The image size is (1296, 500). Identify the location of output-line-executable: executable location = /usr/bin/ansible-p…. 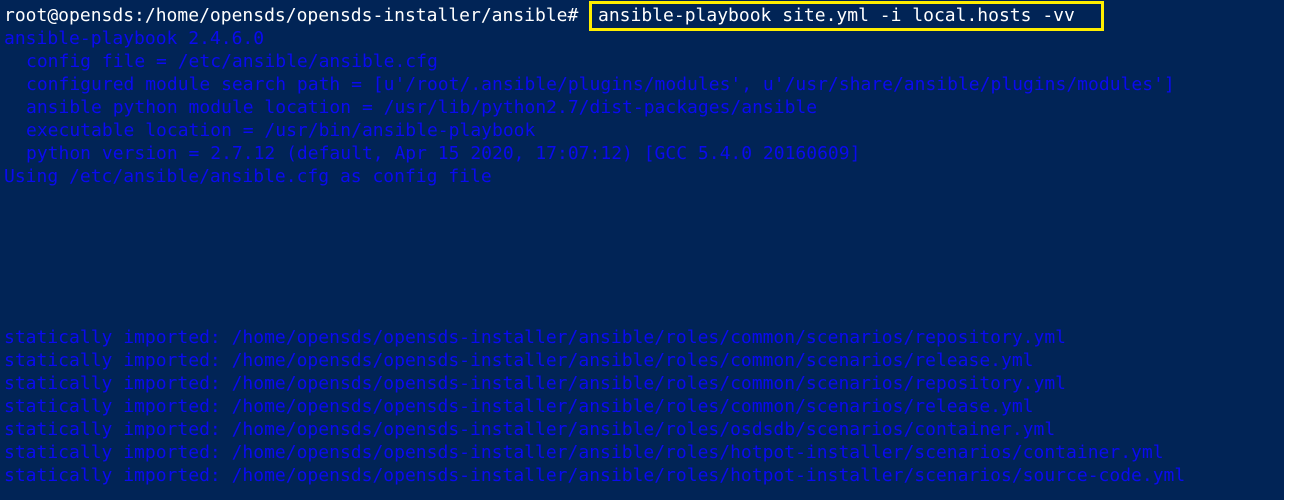
(281, 130).